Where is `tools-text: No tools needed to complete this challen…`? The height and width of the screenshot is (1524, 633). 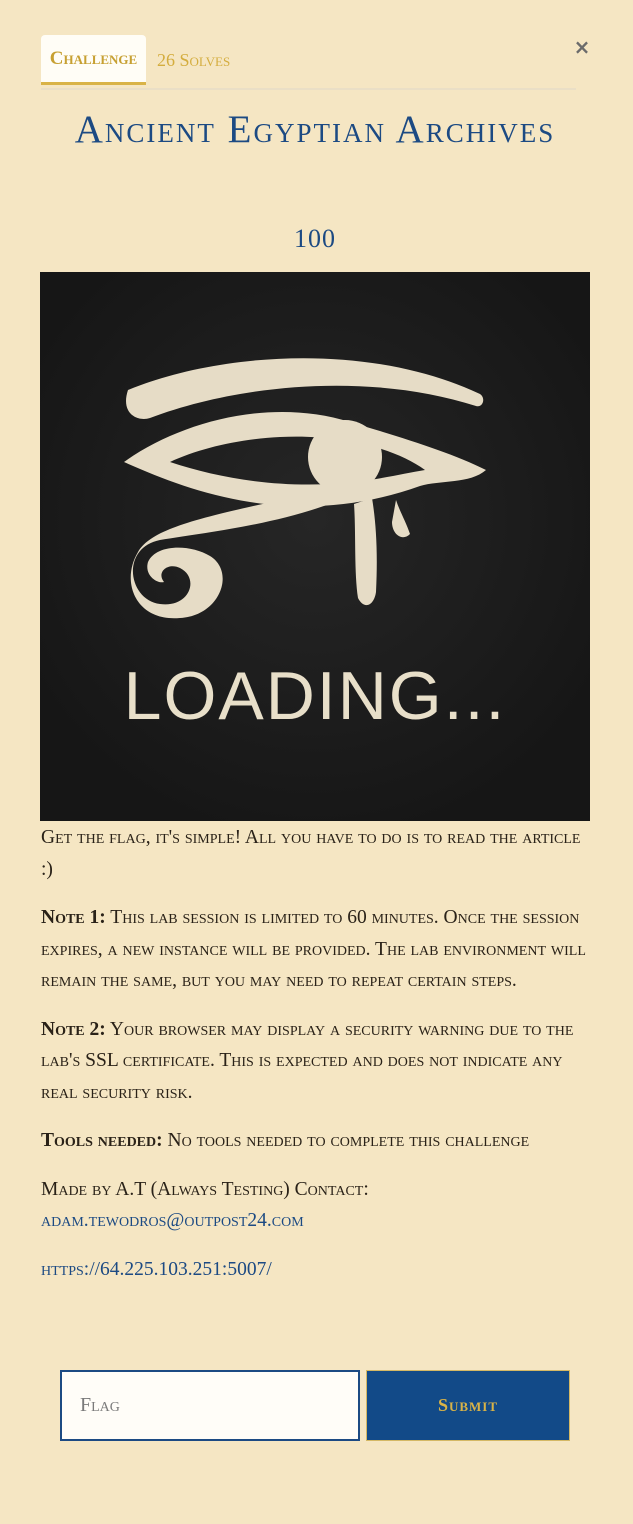 tools-text: No tools needed to complete this challen… is located at coordinates (346, 1140).